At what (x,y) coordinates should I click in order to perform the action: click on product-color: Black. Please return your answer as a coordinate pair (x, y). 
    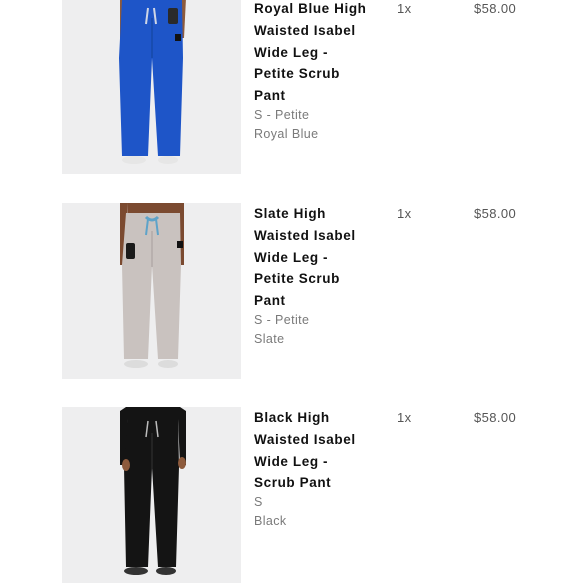
    Looking at the image, I should click on (270, 521).